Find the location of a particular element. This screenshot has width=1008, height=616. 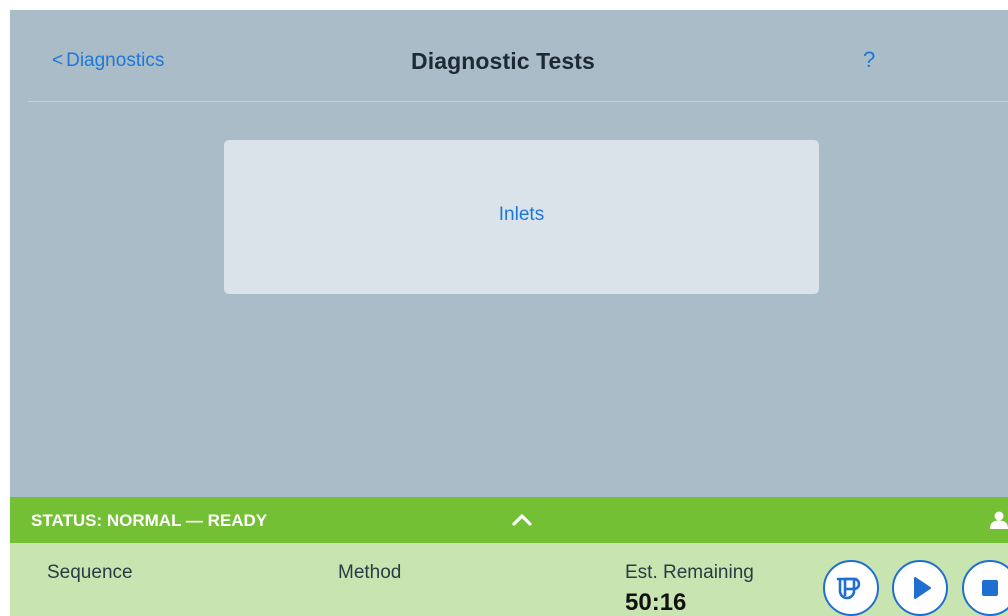

sequence-label: Sequence is located at coordinates (90, 572).